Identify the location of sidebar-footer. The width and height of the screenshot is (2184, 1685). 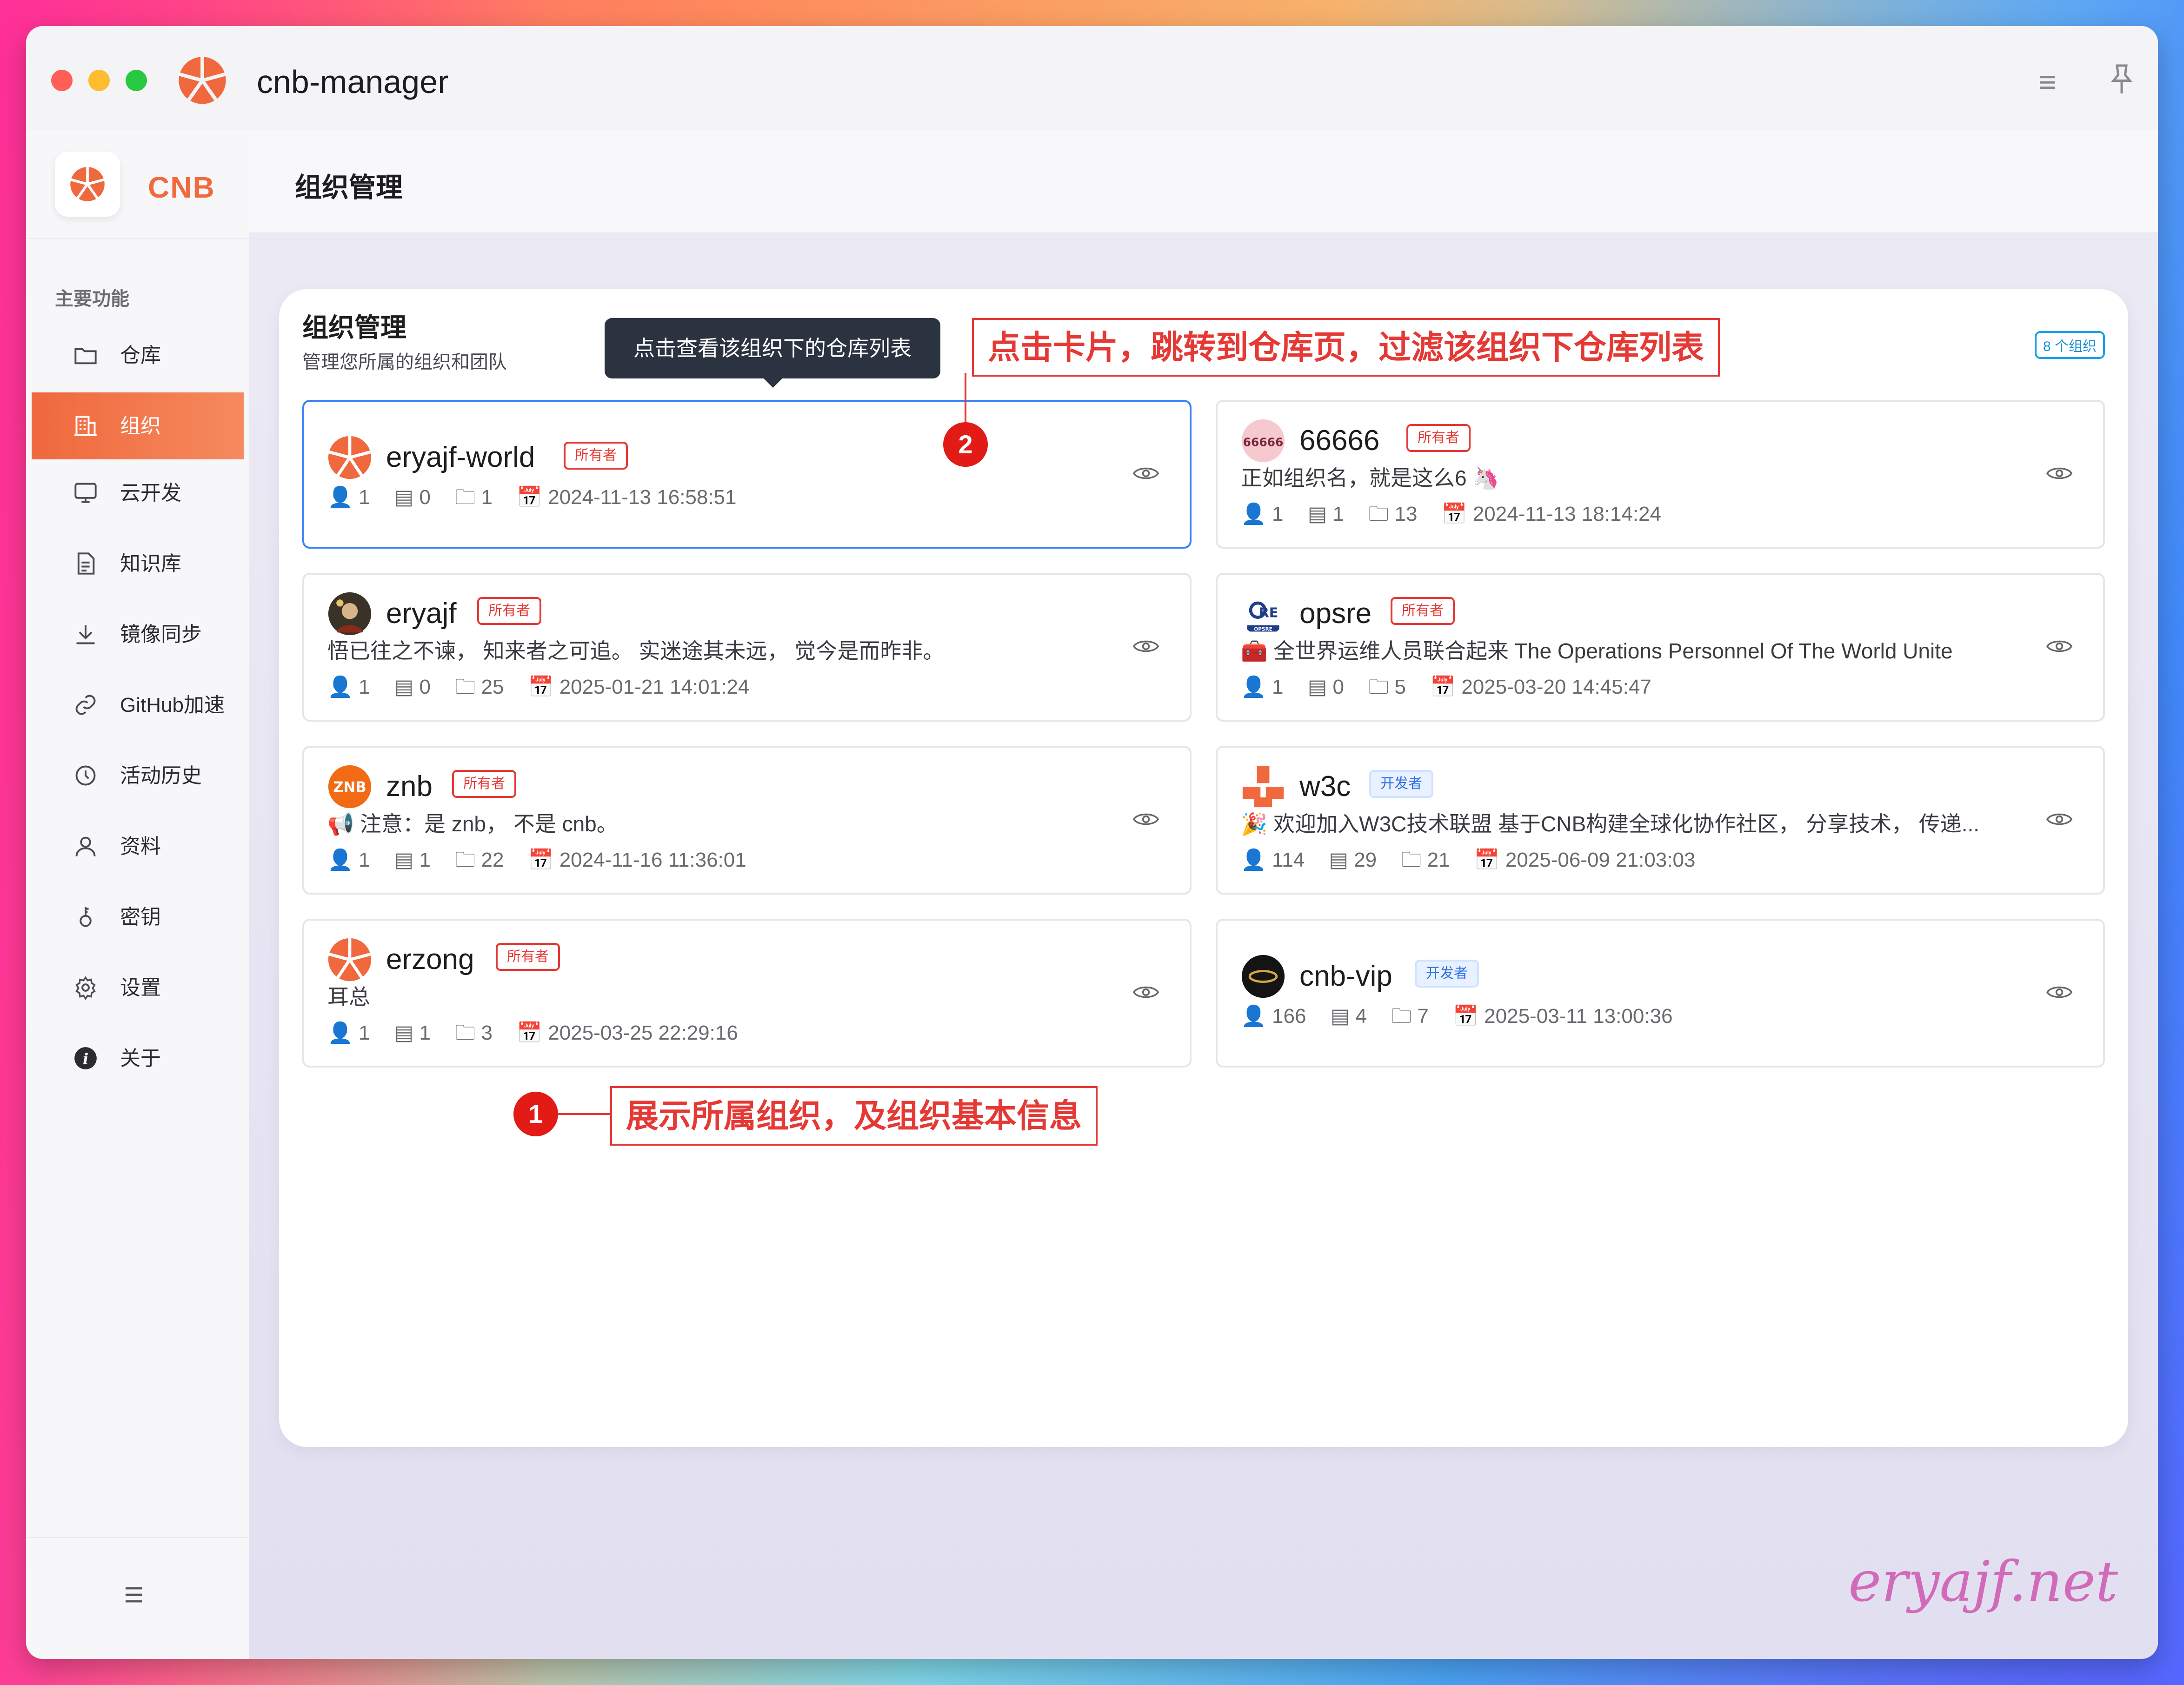
(137, 1598).